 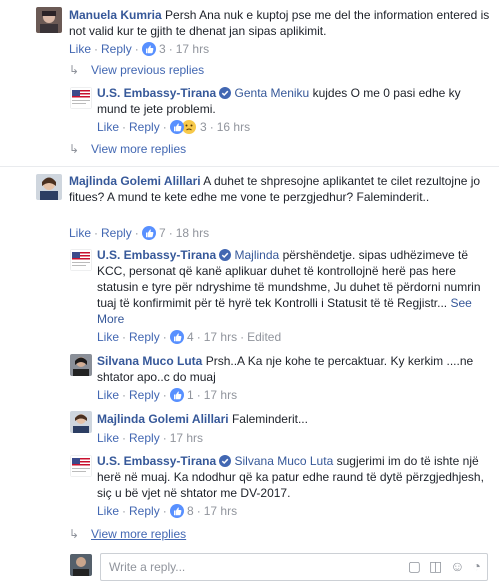 What do you see at coordinates (272, 93) in the screenshot?
I see `mention-link: Genta Meniku` at bounding box center [272, 93].